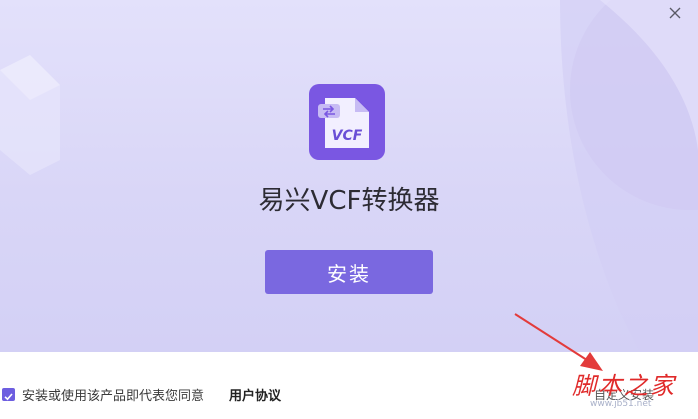 The image size is (698, 419). I want to click on app-logo: VCF, so click(347, 122).